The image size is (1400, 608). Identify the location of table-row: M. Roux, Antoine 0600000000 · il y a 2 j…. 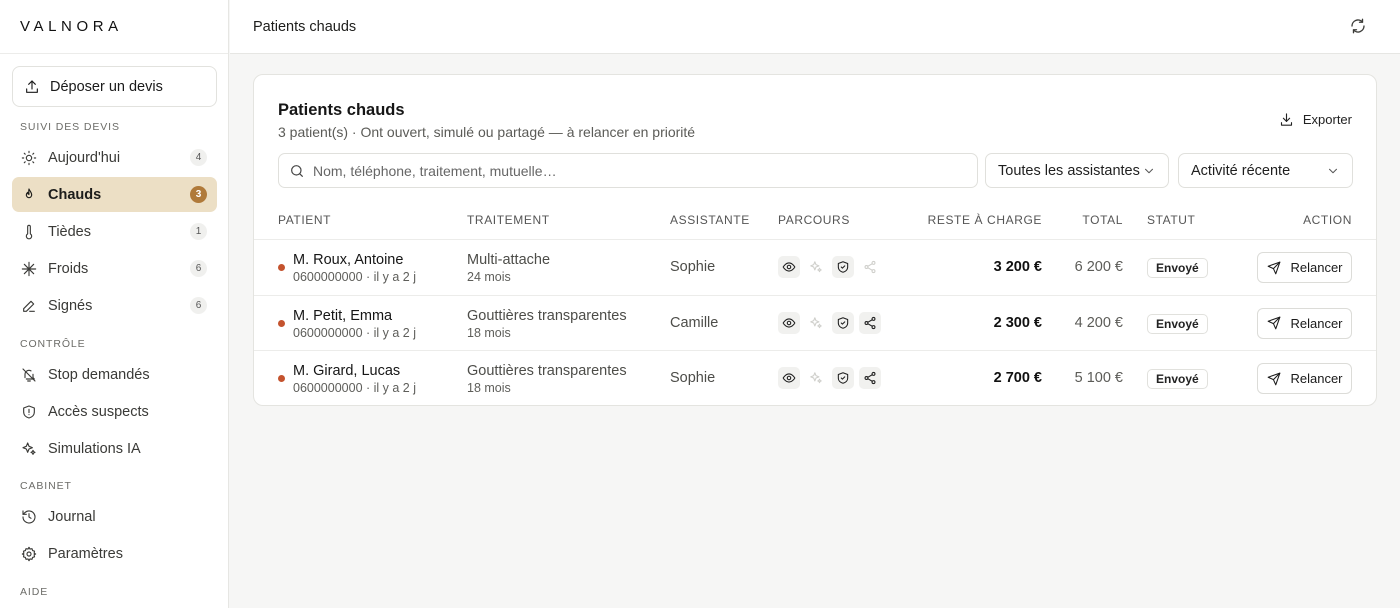
(815, 267).